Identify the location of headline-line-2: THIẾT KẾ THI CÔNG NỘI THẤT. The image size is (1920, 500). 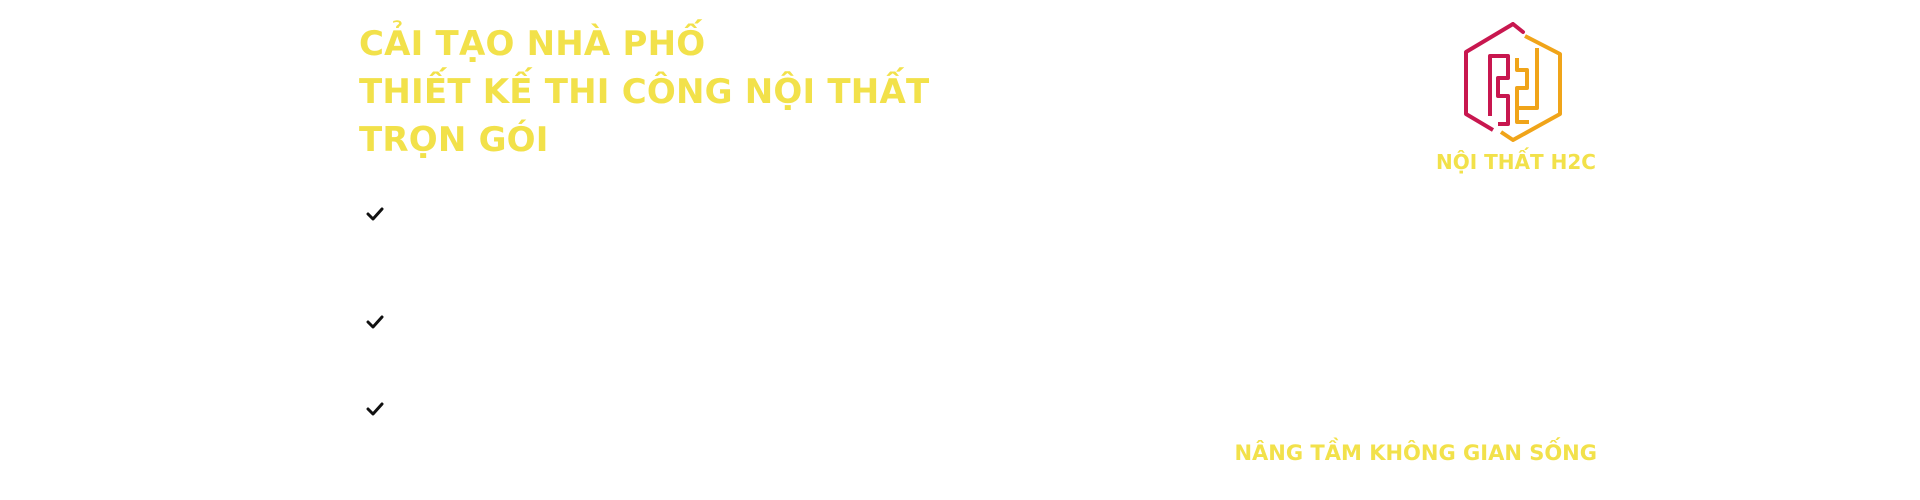
(644, 92).